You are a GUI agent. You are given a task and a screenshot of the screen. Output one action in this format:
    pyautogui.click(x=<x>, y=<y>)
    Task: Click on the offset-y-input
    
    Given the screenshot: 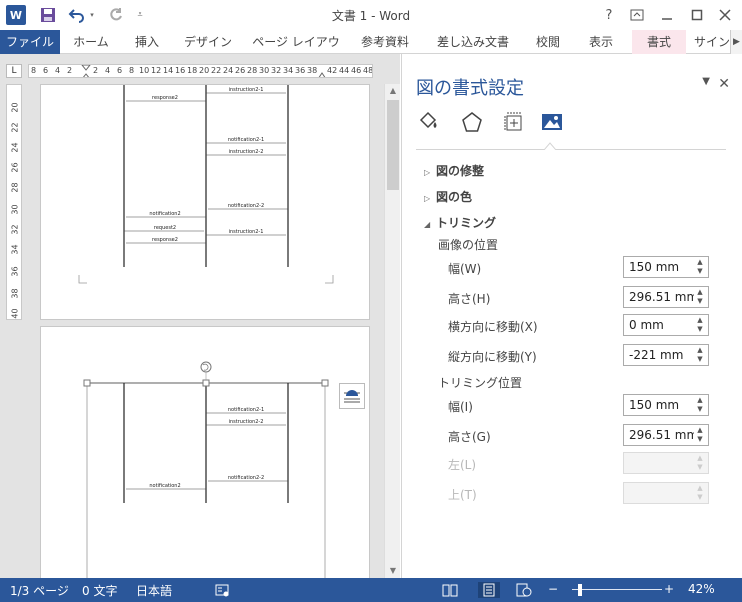 What is the action you would take?
    pyautogui.click(x=659, y=355)
    